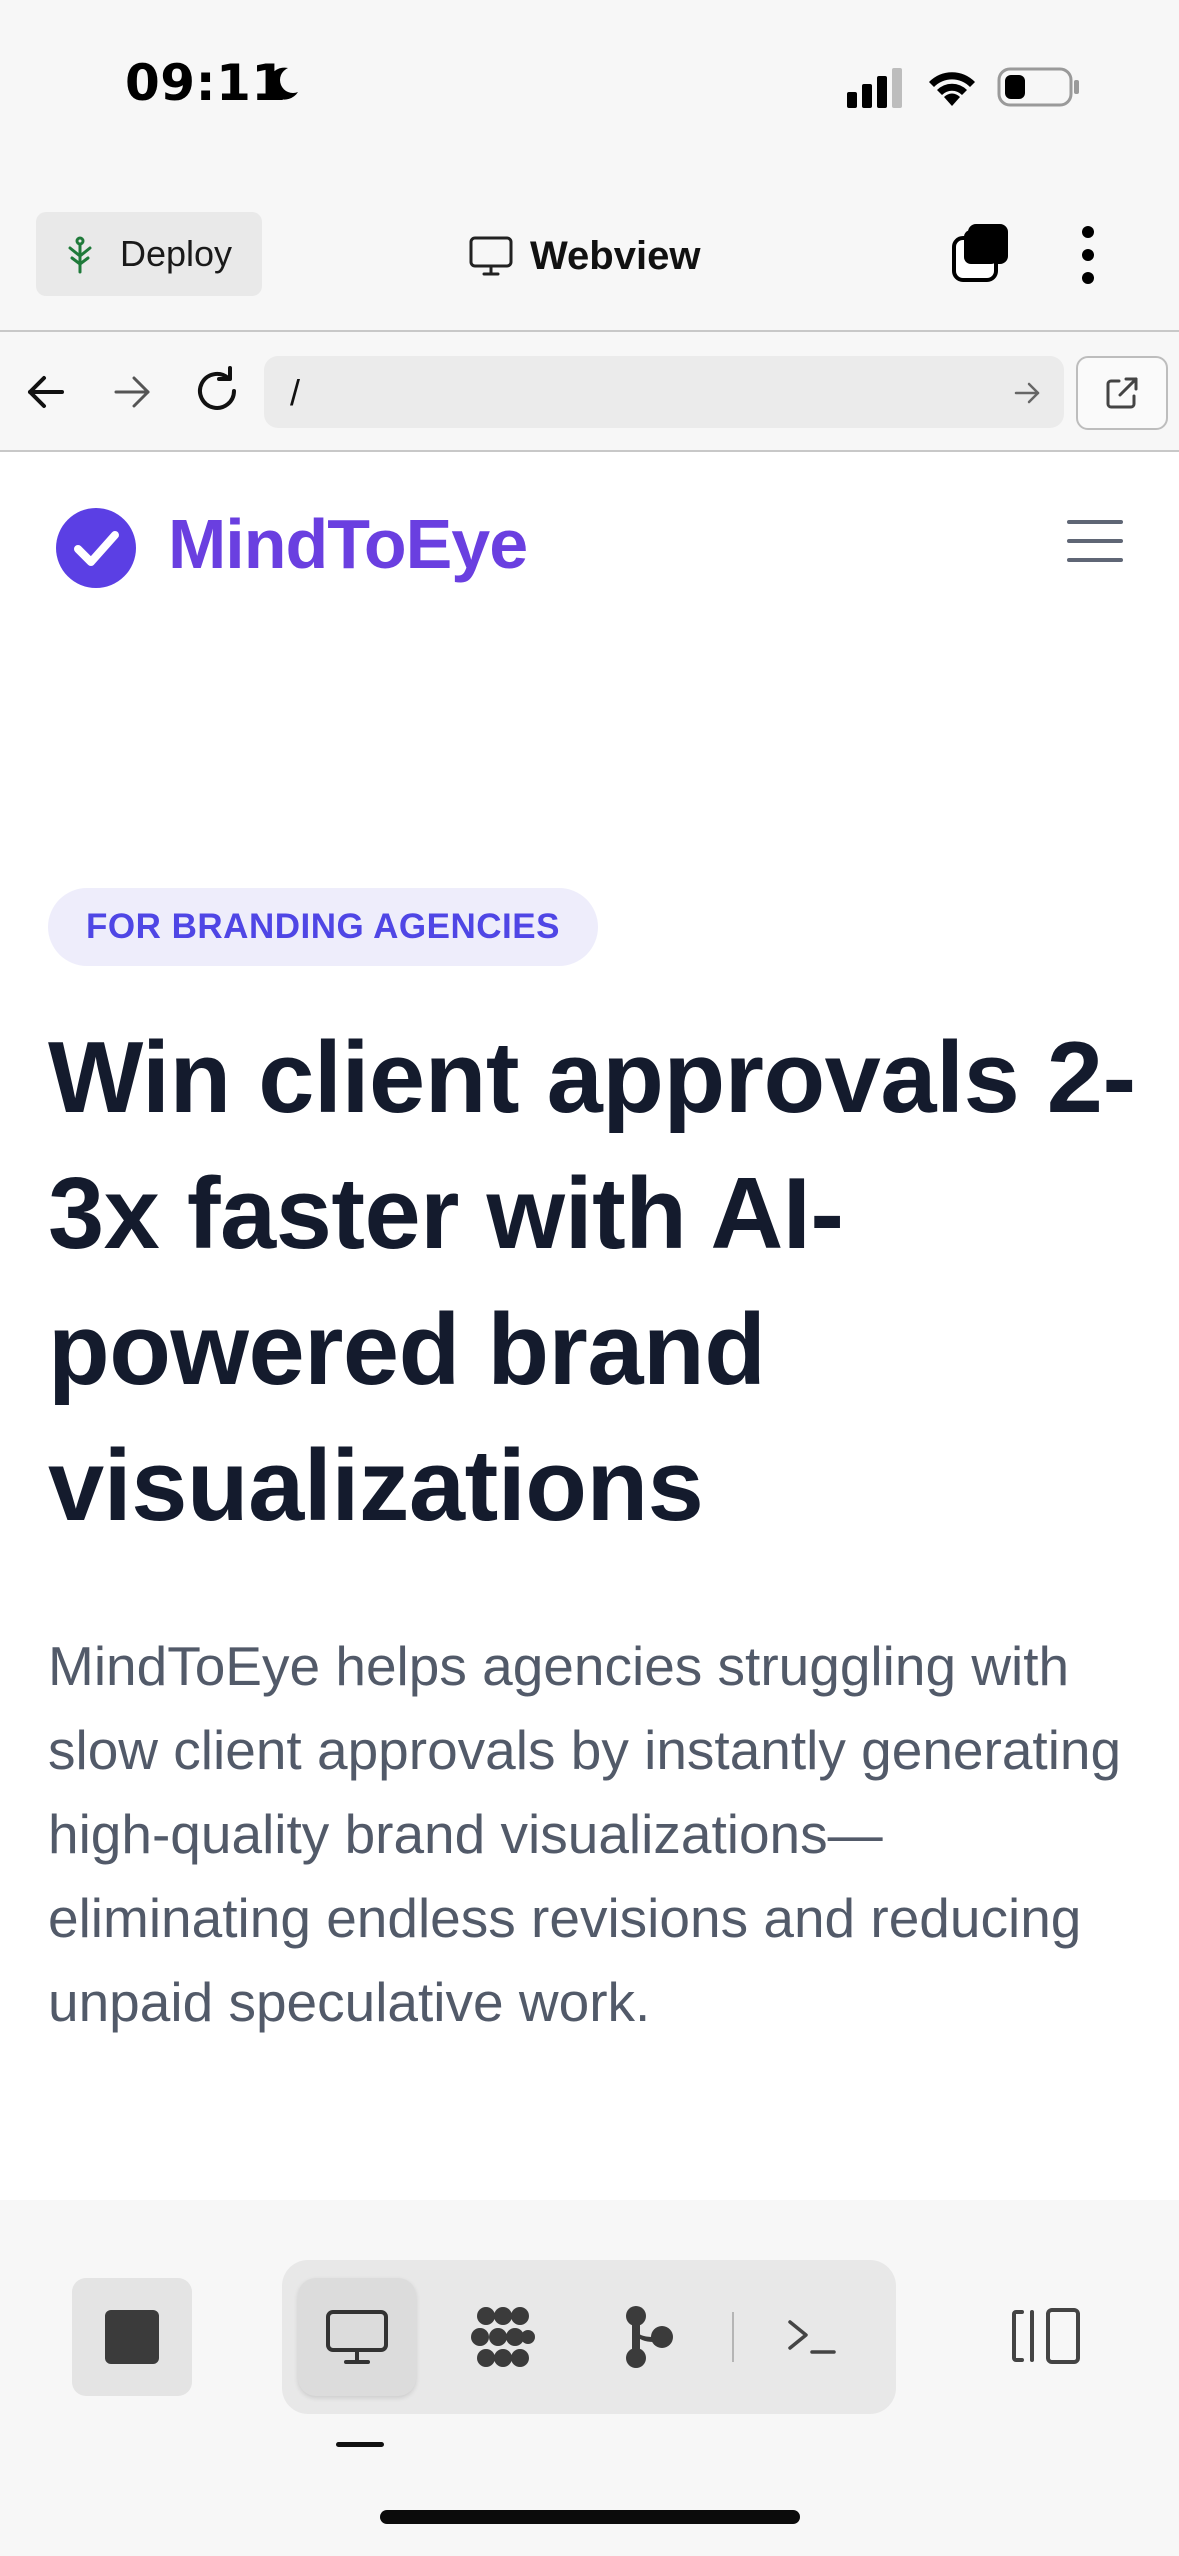 The image size is (1179, 2556). Describe the element at coordinates (295, 392) in the screenshot. I see `url-value: /` at that location.